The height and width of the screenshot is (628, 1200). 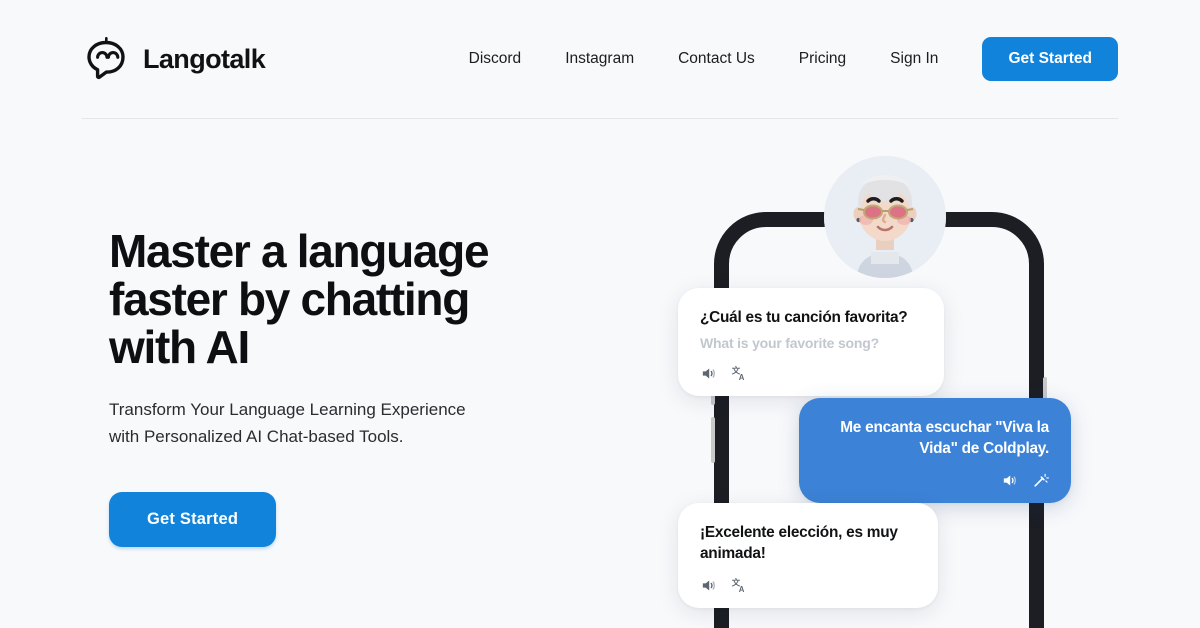 I want to click on magic-wand-icon, so click(x=1040, y=480).